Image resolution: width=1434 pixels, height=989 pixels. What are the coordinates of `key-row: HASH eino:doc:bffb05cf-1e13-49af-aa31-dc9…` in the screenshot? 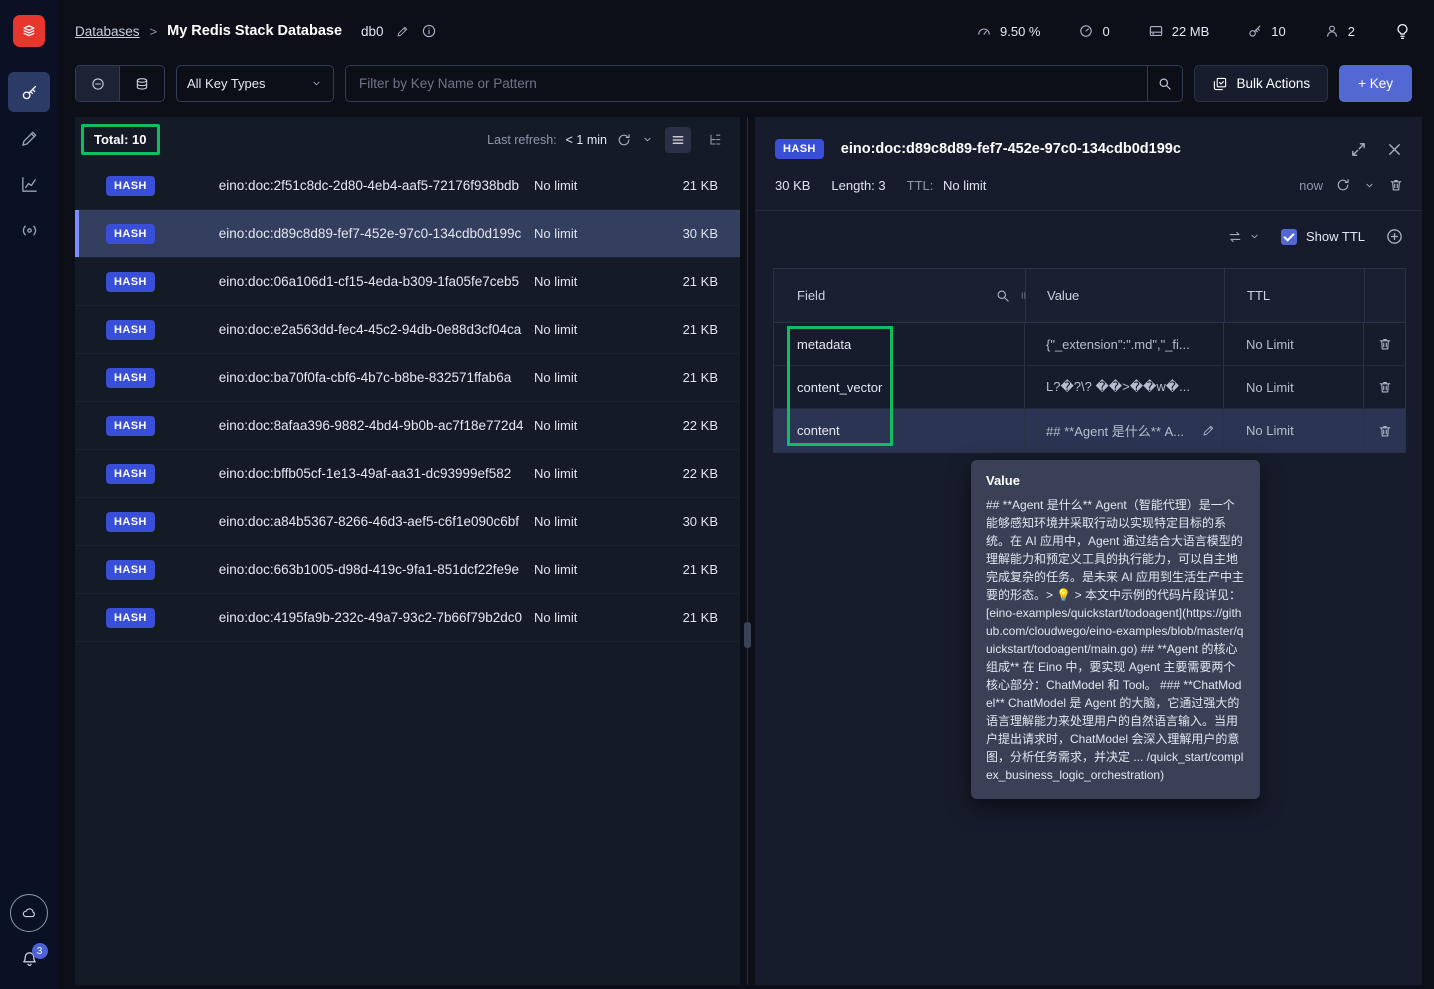 It's located at (407, 474).